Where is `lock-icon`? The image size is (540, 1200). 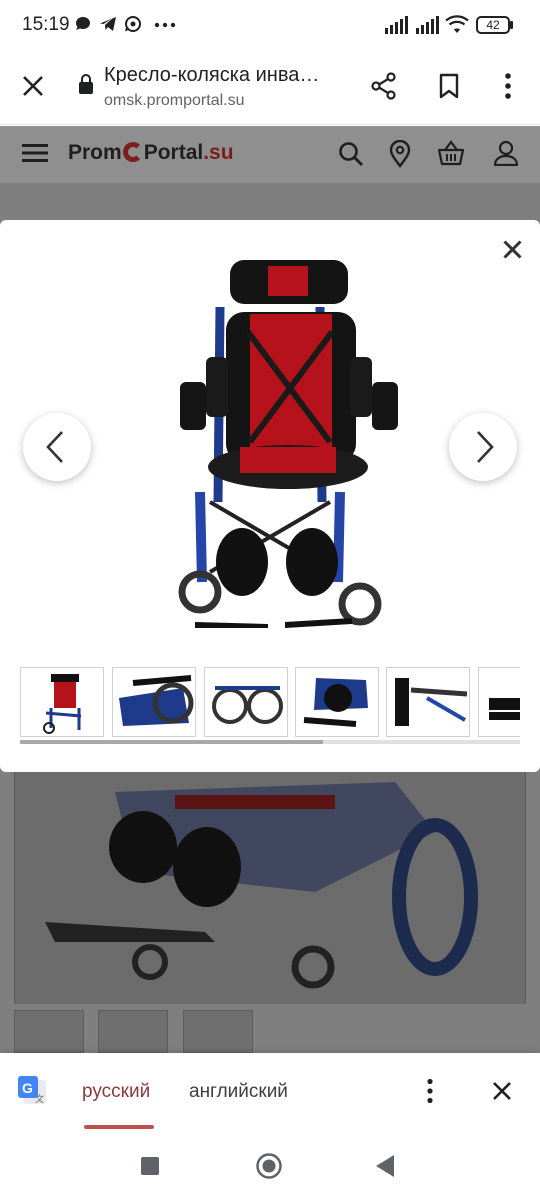 lock-icon is located at coordinates (86, 84).